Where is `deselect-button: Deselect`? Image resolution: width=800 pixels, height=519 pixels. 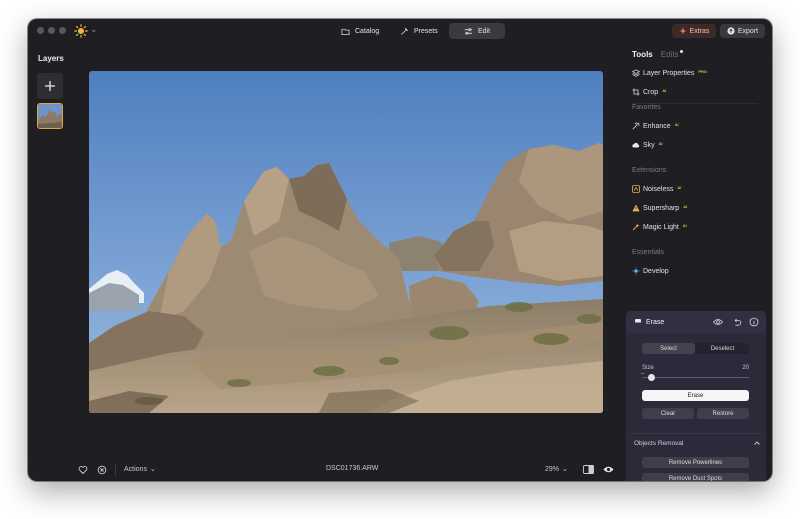 deselect-button: Deselect is located at coordinates (722, 348).